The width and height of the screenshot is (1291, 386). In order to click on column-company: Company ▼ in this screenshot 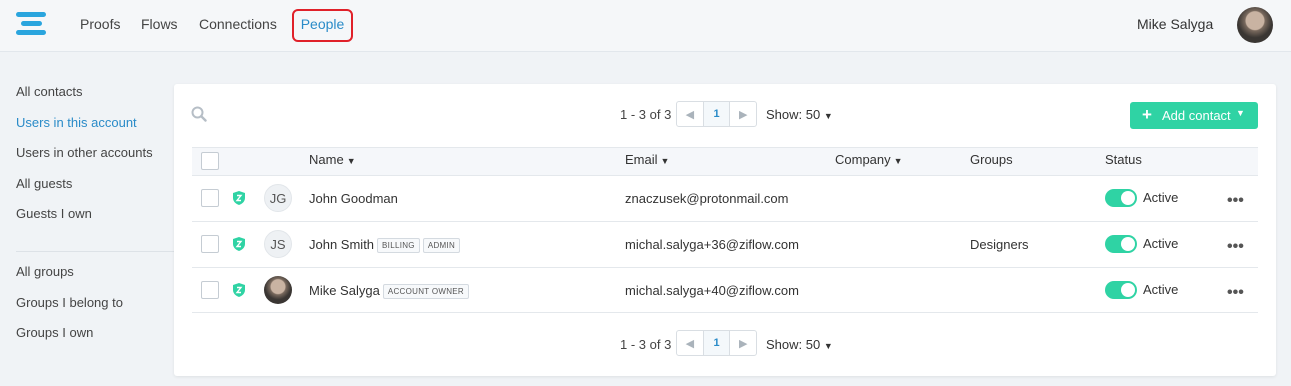, I will do `click(869, 159)`.